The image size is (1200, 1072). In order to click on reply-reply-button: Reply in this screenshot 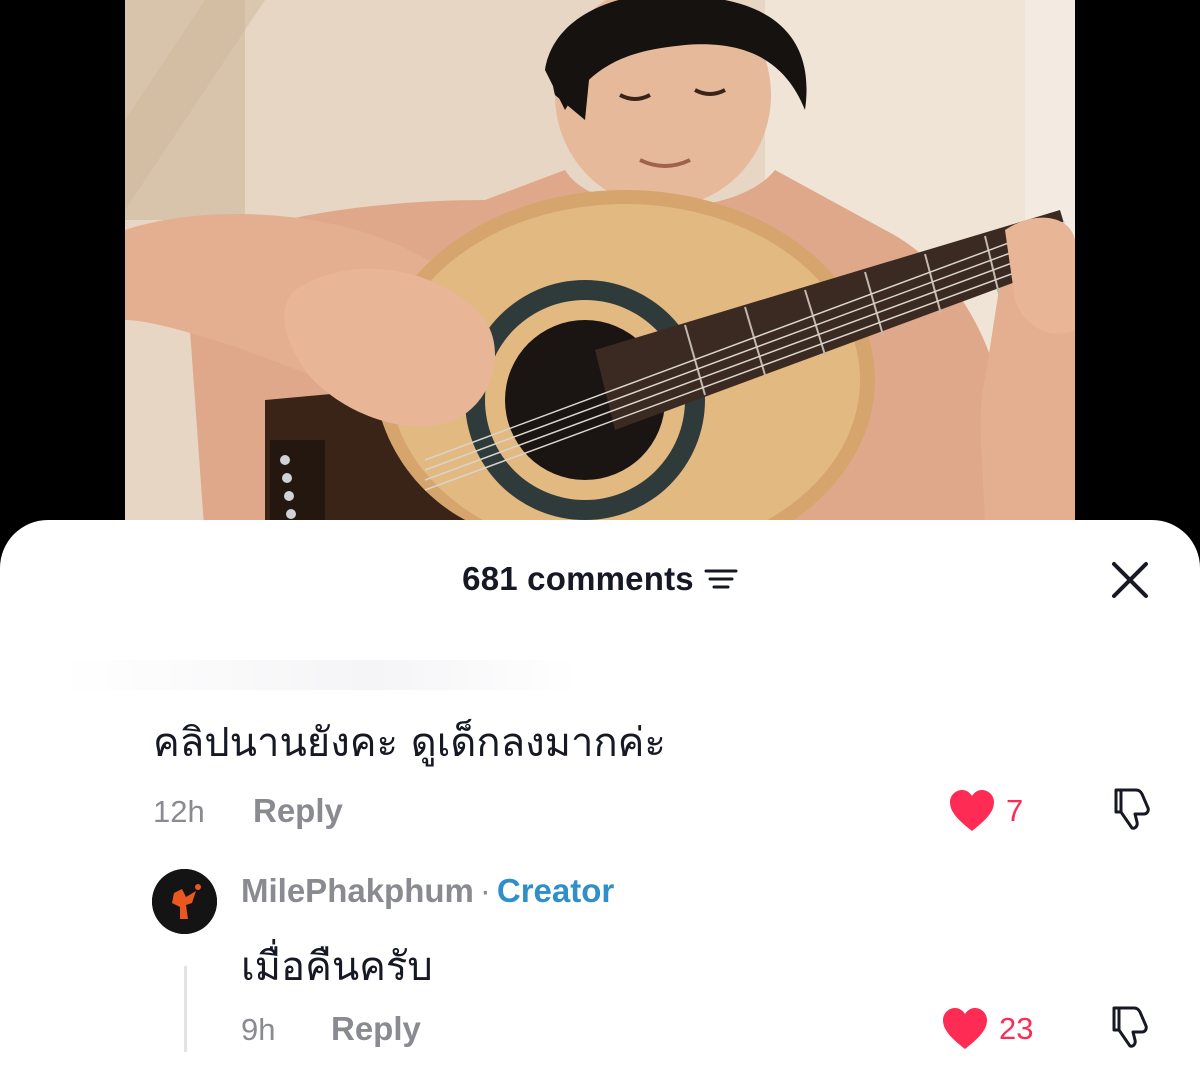, I will do `click(376, 1029)`.